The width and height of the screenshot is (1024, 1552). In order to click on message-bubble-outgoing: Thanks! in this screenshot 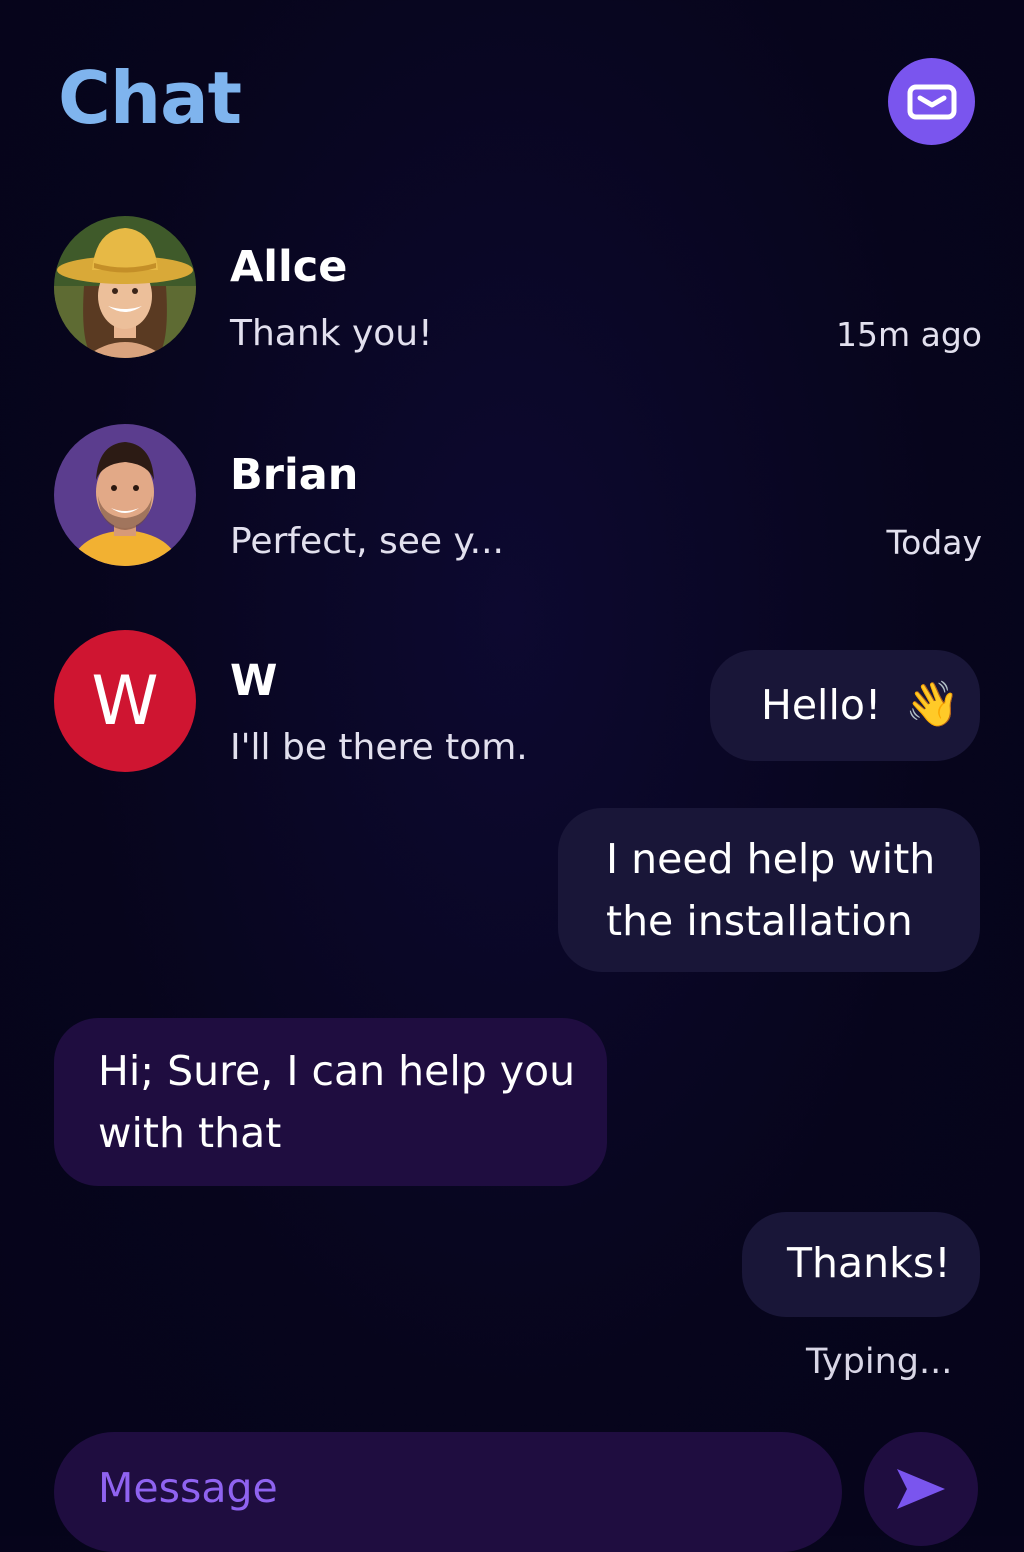, I will do `click(861, 1264)`.